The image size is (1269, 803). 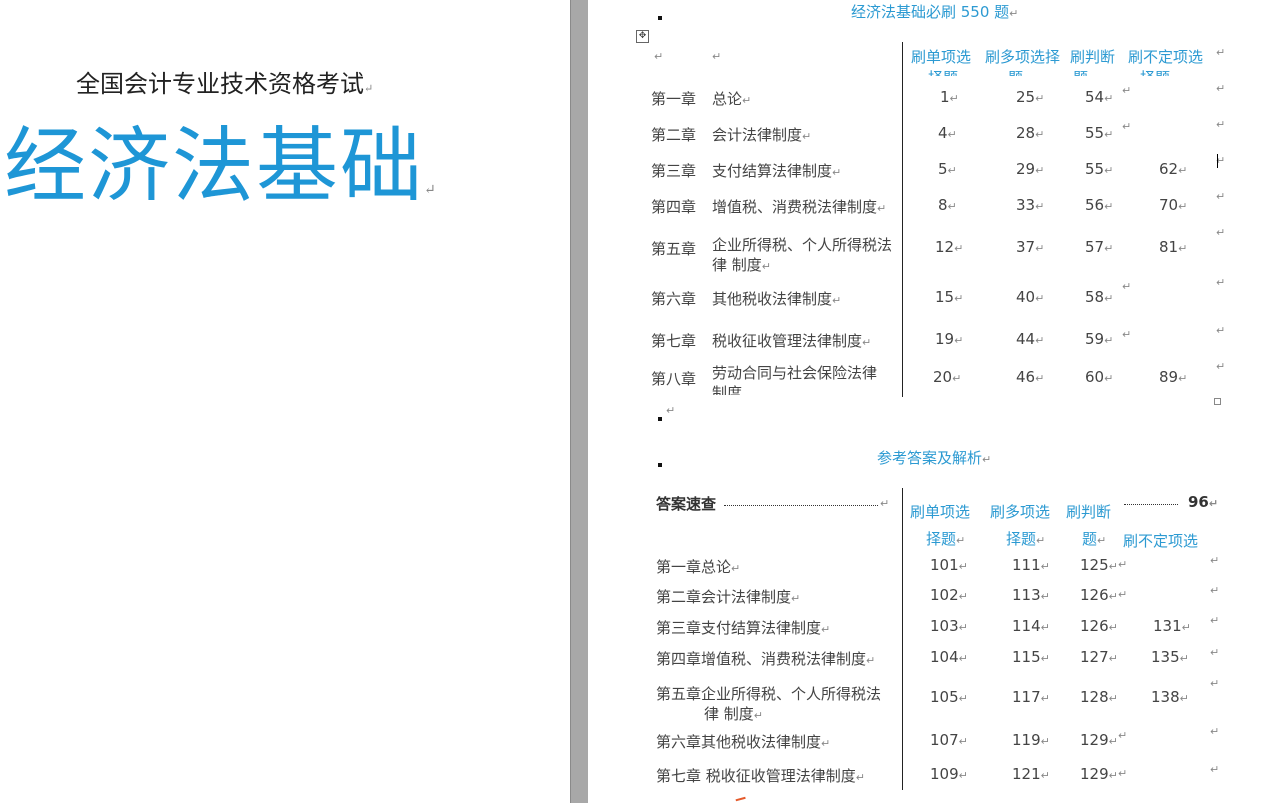 What do you see at coordinates (741, 799) in the screenshot?
I see `decorative-mark` at bounding box center [741, 799].